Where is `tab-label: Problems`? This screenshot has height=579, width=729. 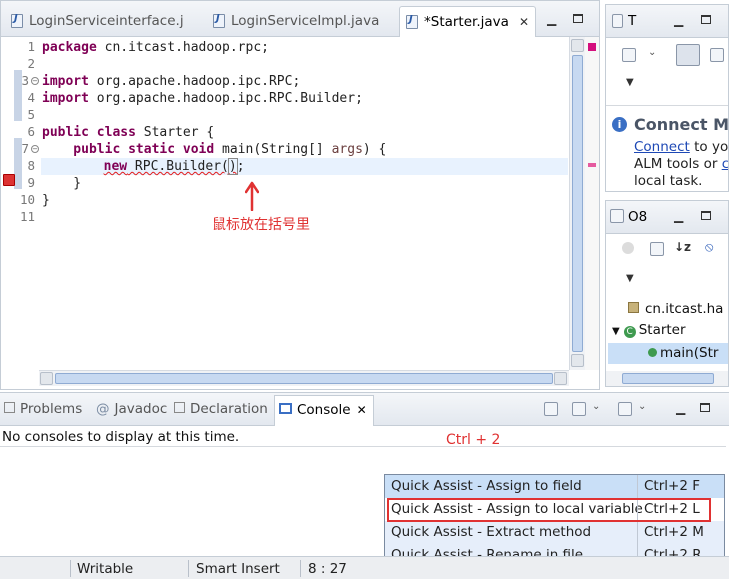
tab-label: Problems is located at coordinates (51, 409).